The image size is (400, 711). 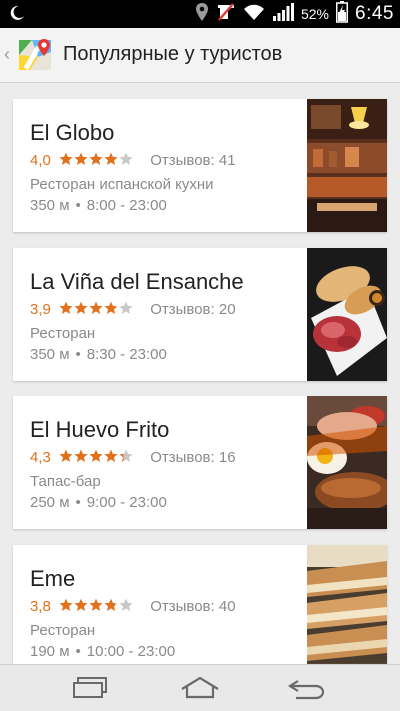 I want to click on home-icon, so click(x=200, y=688).